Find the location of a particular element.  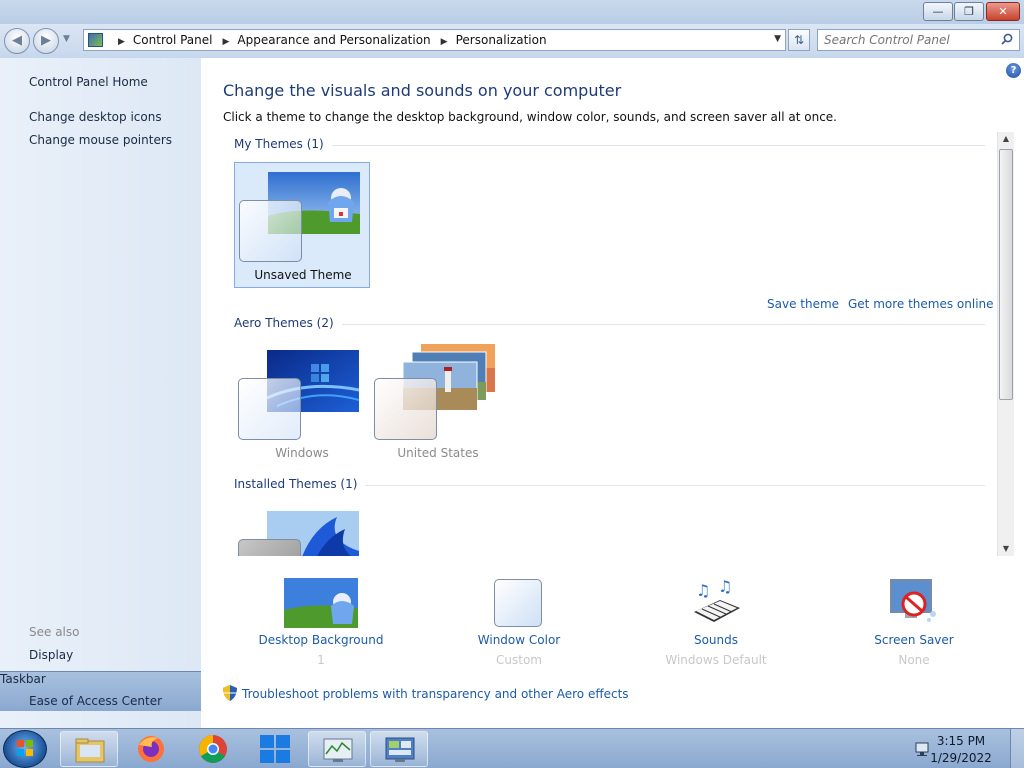

change-mouse-pointers-link: Change mouse pointers is located at coordinates (100, 140).